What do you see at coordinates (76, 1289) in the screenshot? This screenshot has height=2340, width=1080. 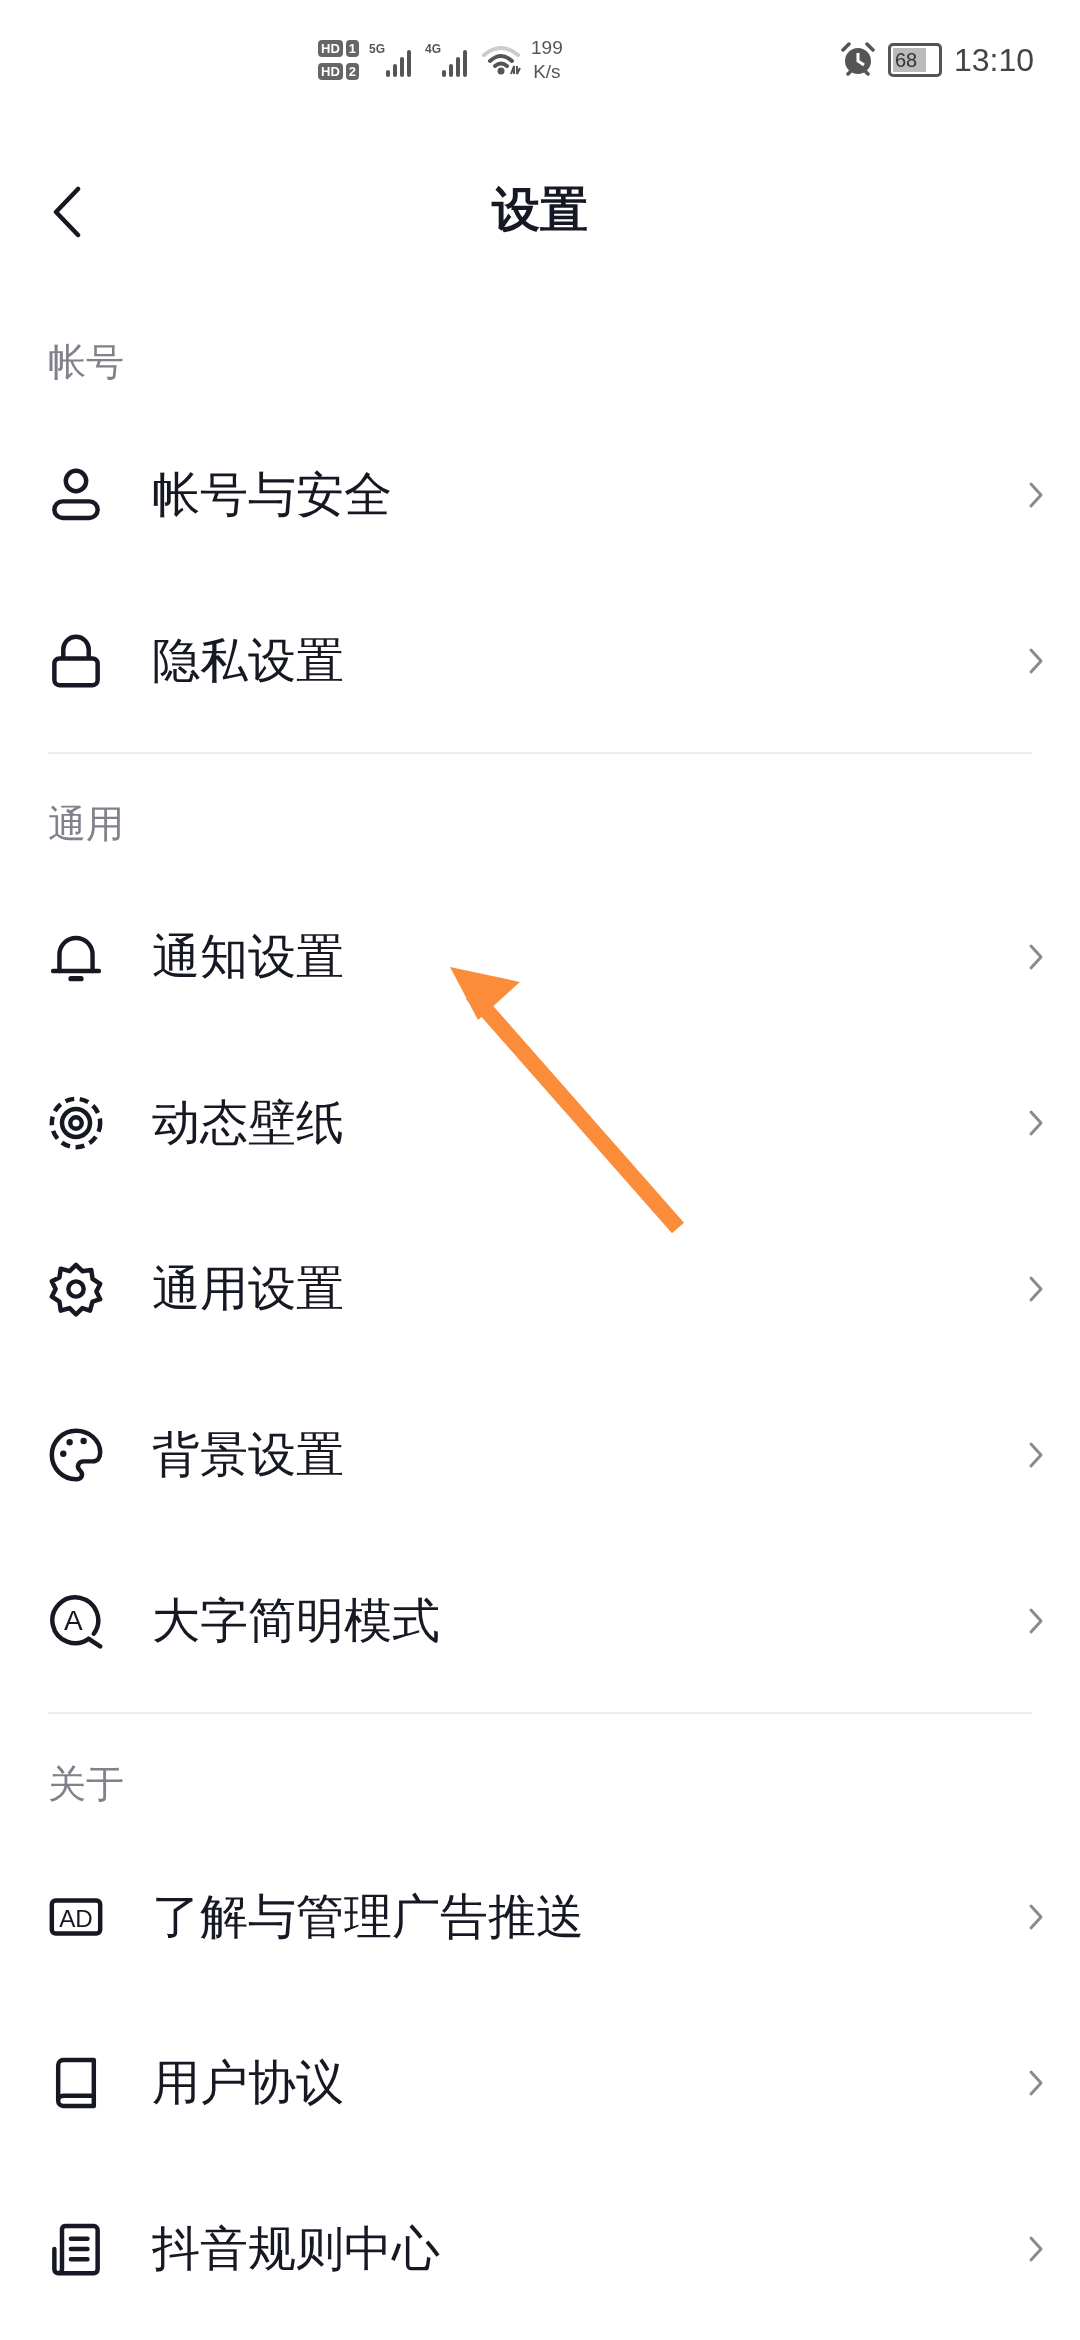 I see `settings-icon` at bounding box center [76, 1289].